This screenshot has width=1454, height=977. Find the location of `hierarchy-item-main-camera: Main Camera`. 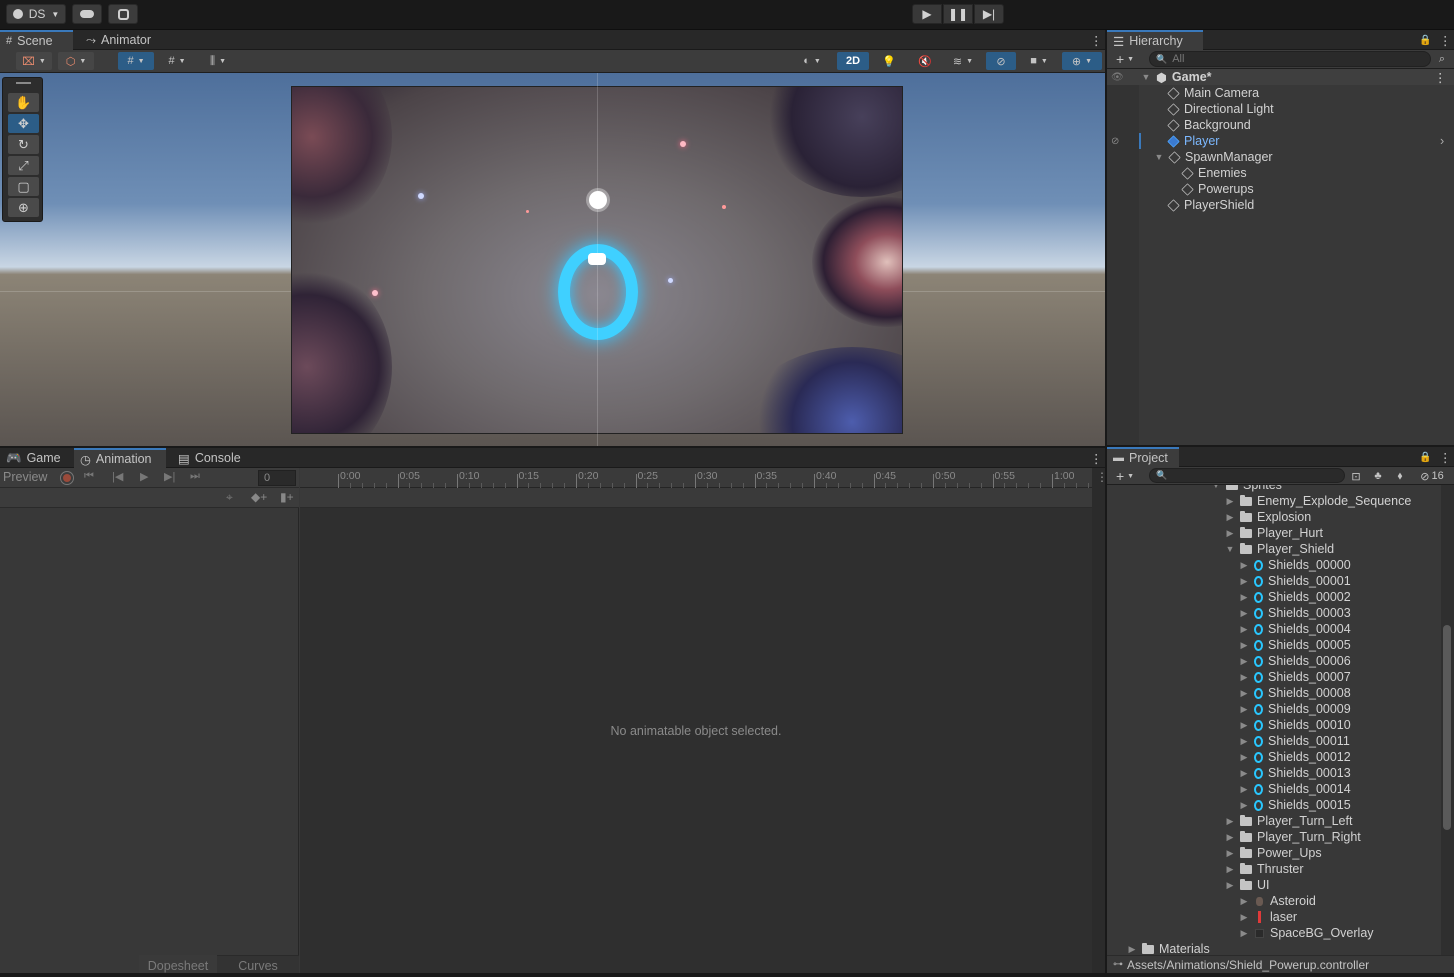

hierarchy-item-main-camera: Main Camera is located at coordinates (1213, 93).